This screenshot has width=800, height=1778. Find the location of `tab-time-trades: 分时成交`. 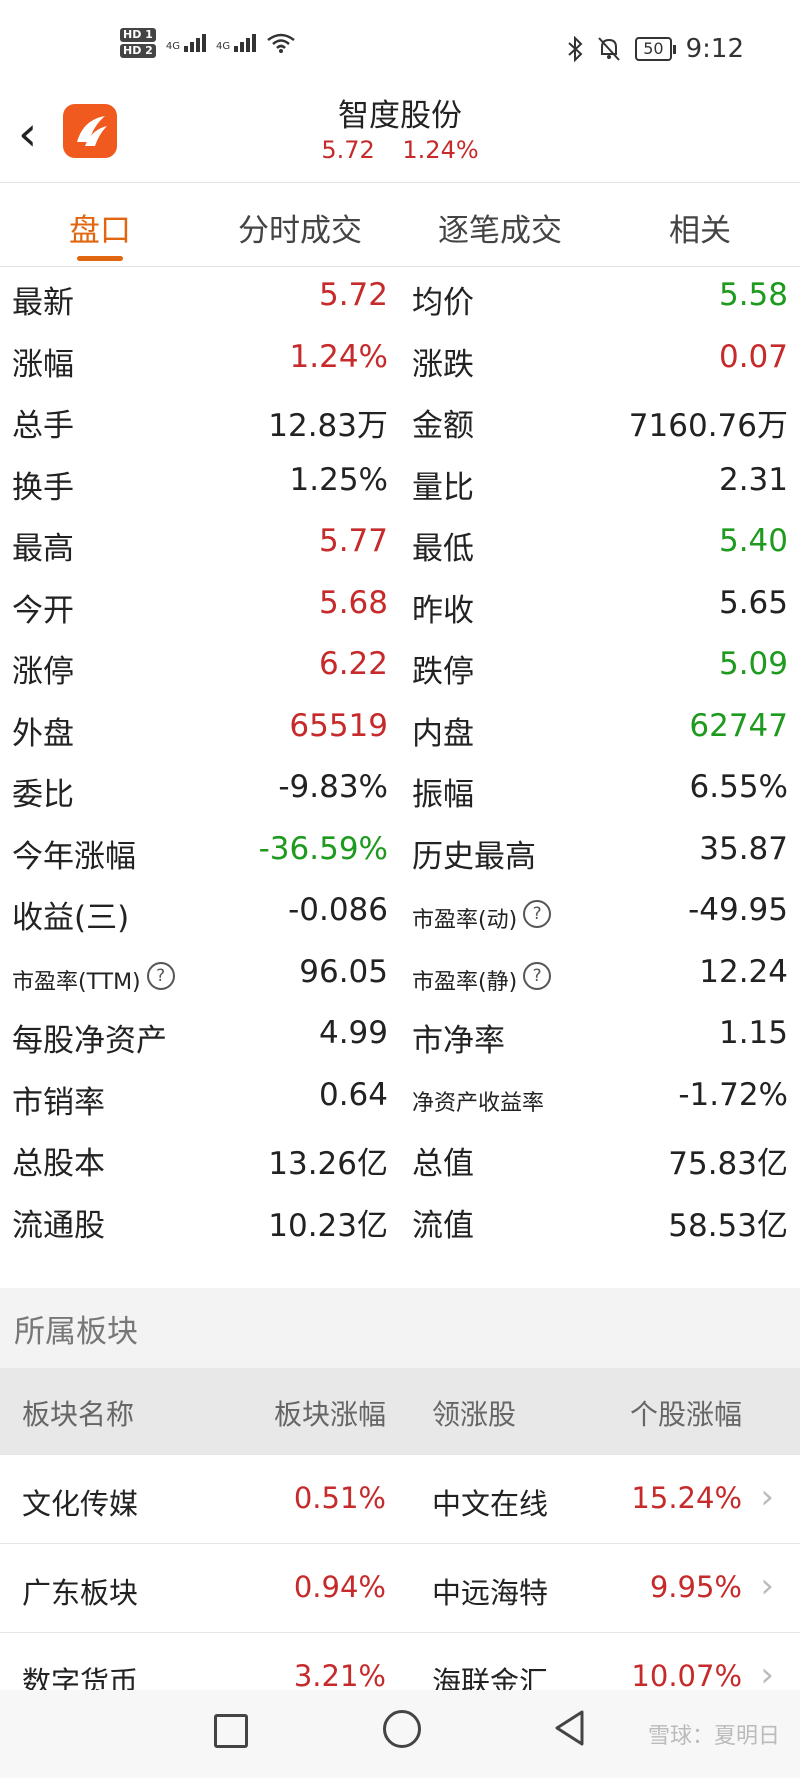

tab-time-trades: 分时成交 is located at coordinates (300, 225).